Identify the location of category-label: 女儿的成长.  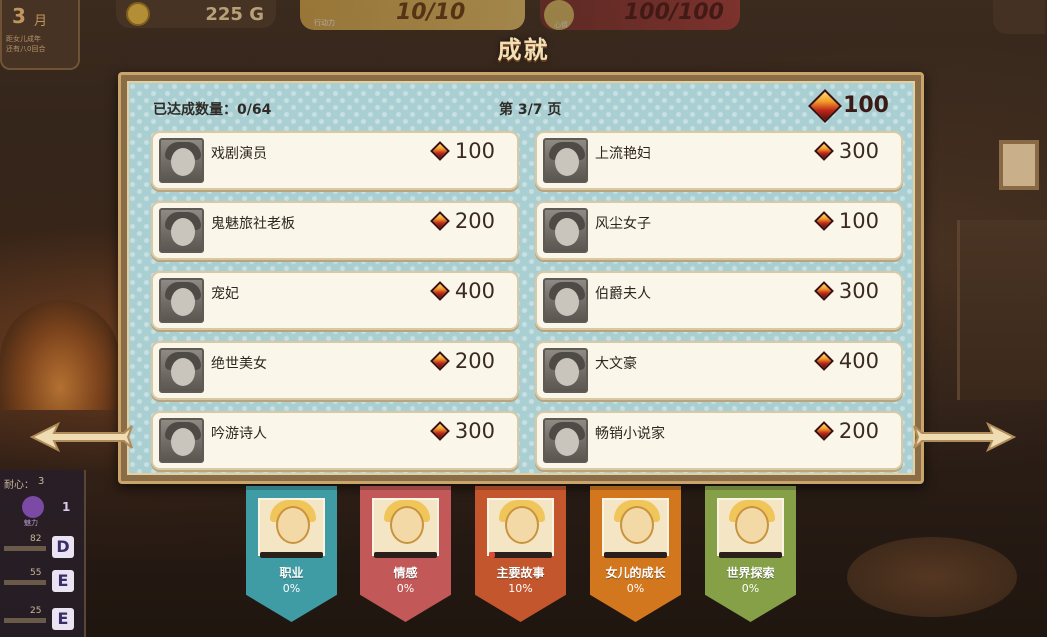
(635, 573).